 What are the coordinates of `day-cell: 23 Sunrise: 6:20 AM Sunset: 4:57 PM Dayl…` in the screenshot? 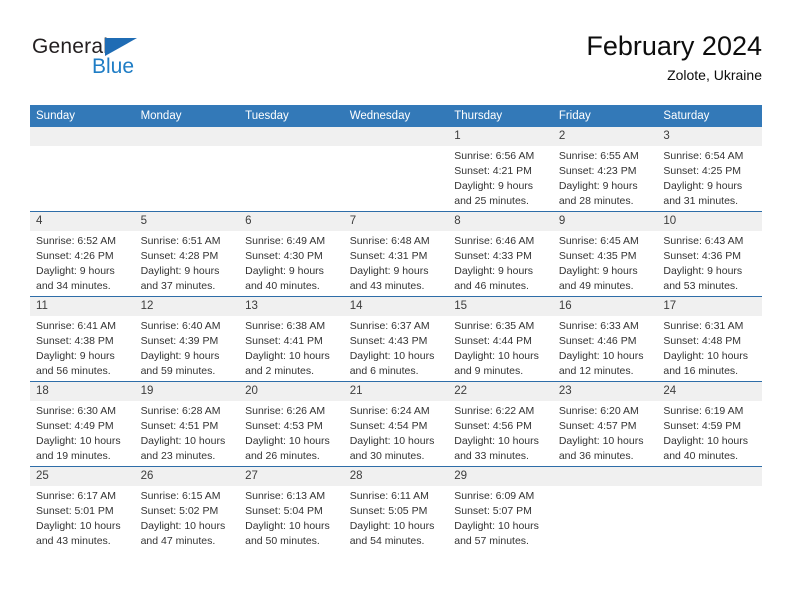 It's located at (605, 424).